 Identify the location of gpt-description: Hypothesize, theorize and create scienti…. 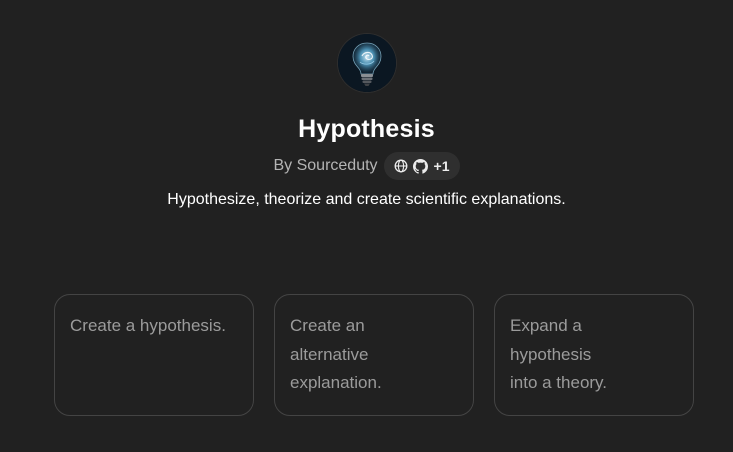
(366, 199).